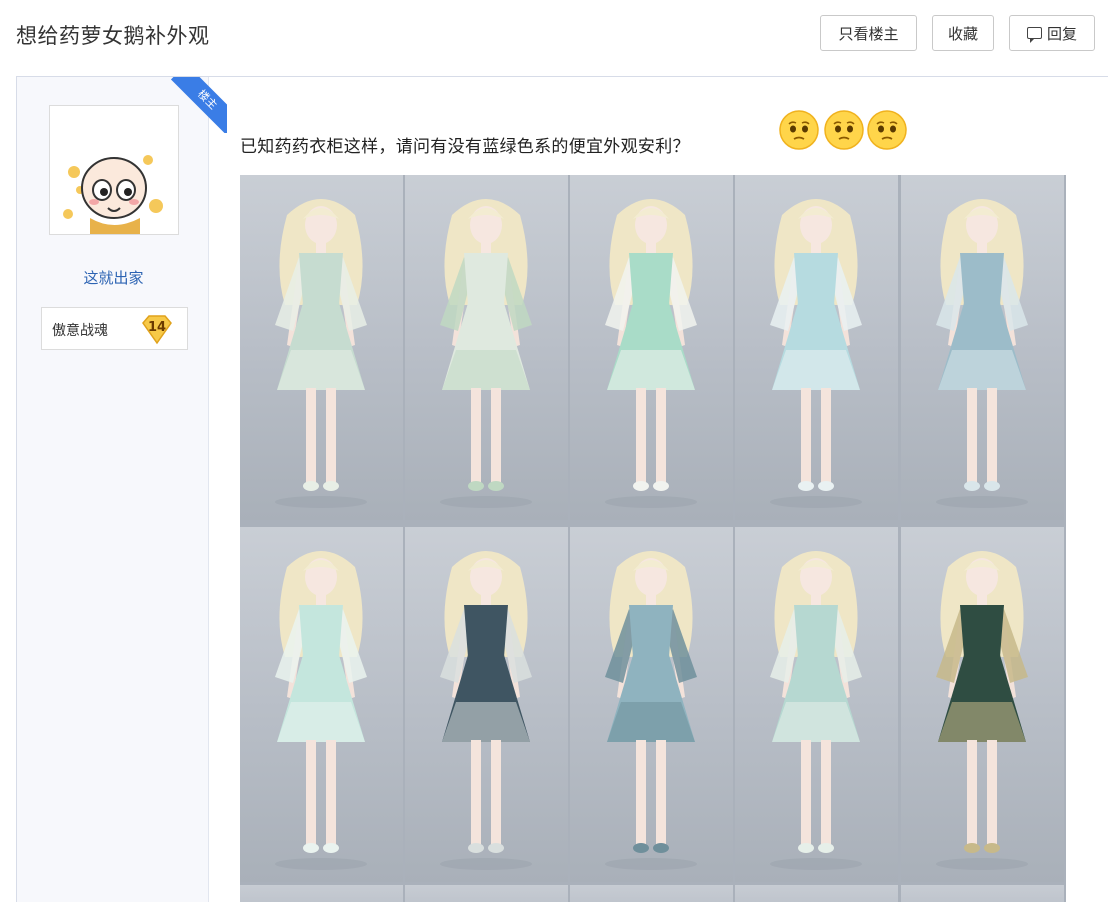 Image resolution: width=1108 pixels, height=902 pixels. I want to click on reply-button: 回复, so click(1052, 33).